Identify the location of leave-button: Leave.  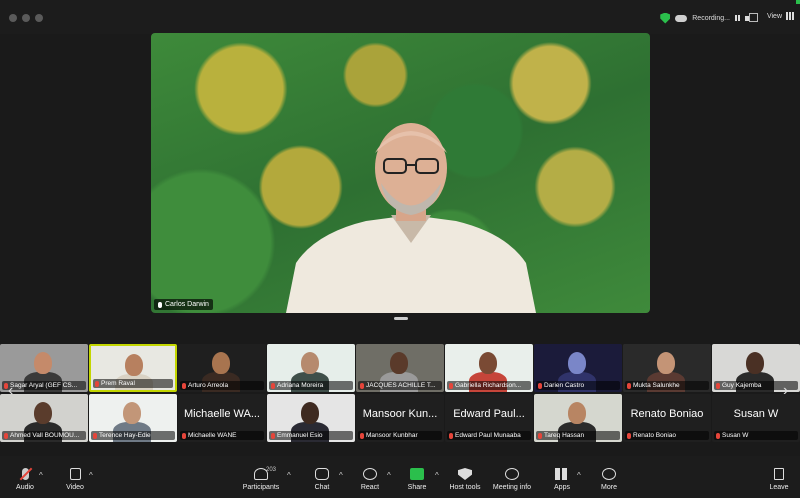
(774, 479).